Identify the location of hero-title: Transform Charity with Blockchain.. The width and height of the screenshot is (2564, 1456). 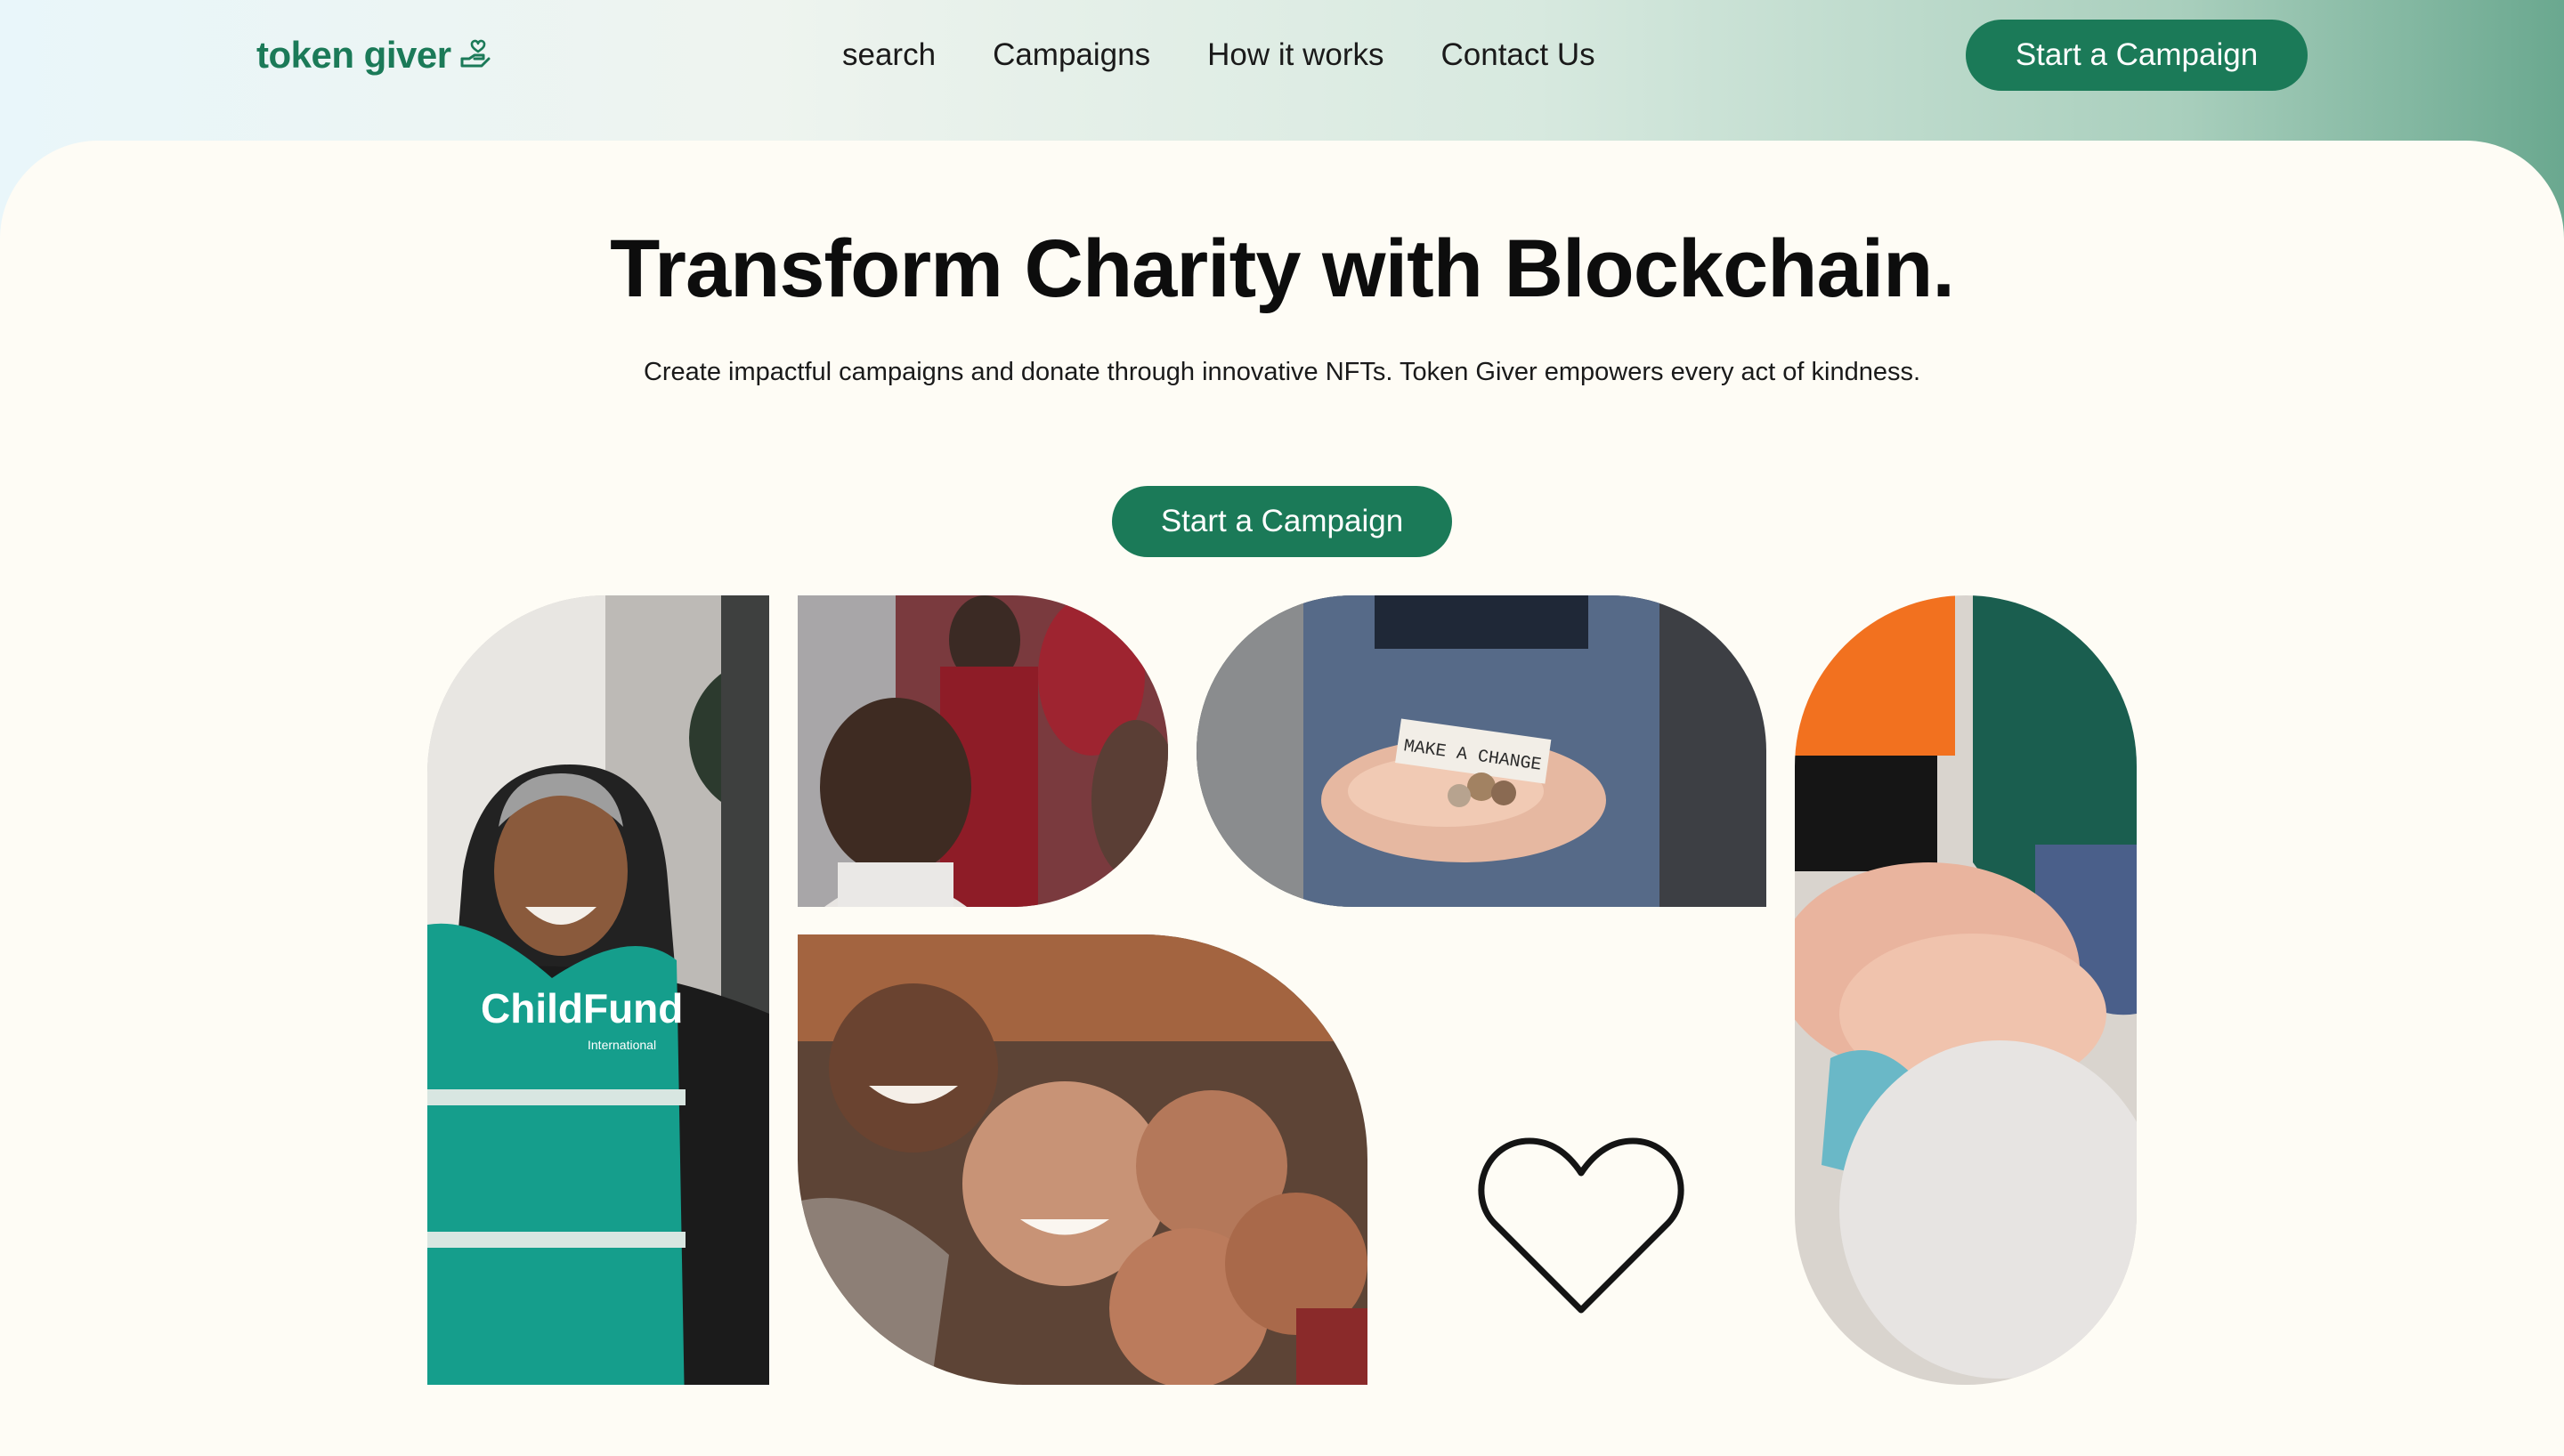
(1282, 268).